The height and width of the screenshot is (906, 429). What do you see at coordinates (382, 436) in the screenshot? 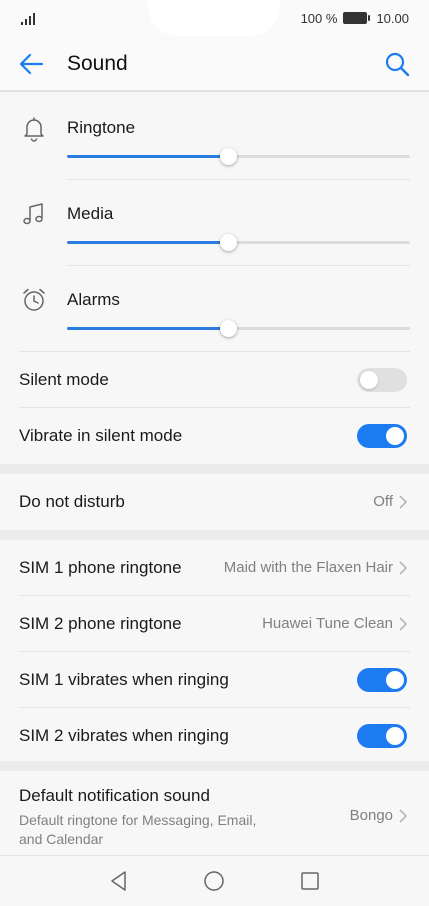
I see `vibrate-silent-switch` at bounding box center [382, 436].